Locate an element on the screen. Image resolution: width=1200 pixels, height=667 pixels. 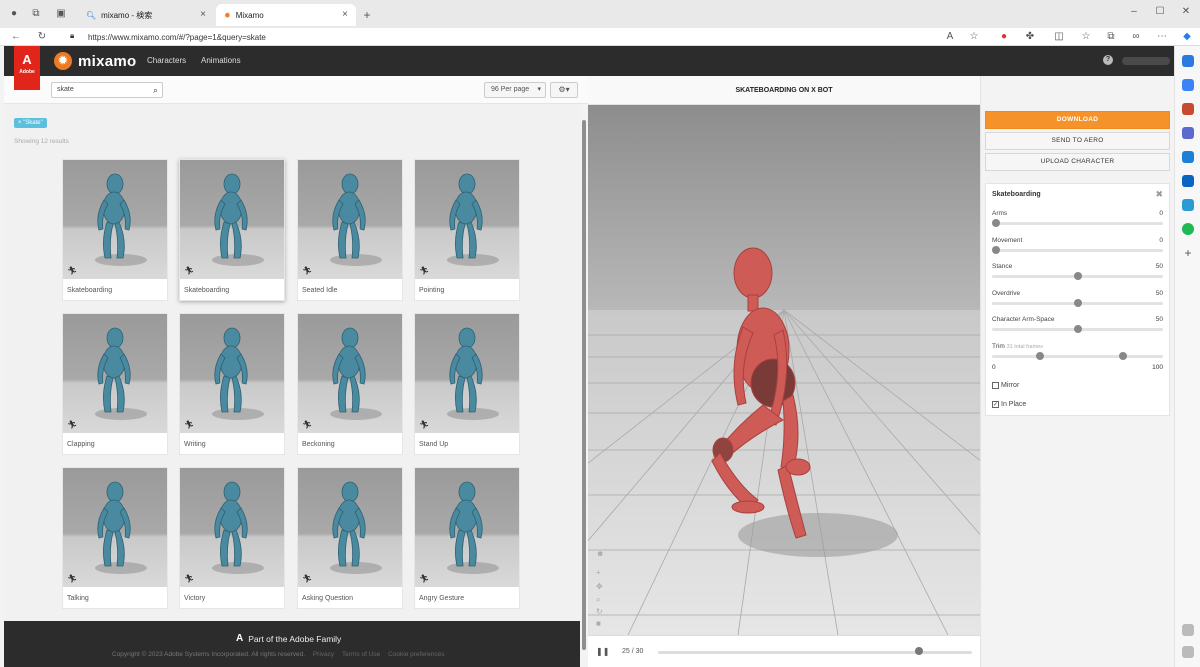
record-icon: ■ is located at coordinates (598, 623).